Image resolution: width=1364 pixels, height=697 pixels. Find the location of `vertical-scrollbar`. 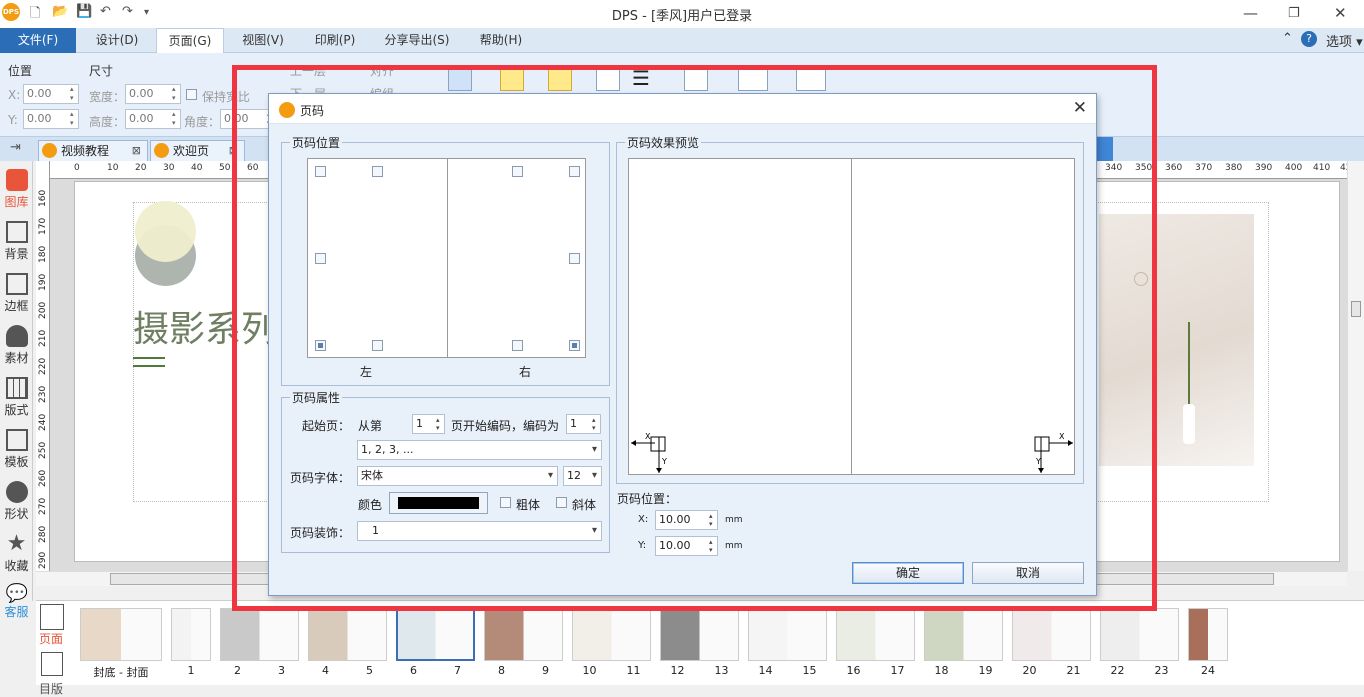

vertical-scrollbar is located at coordinates (1355, 366).